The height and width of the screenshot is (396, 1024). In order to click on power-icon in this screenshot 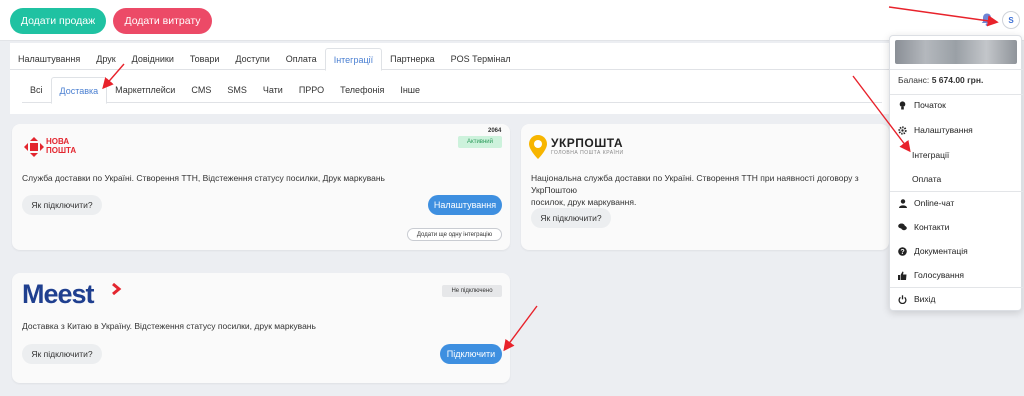, I will do `click(902, 299)`.